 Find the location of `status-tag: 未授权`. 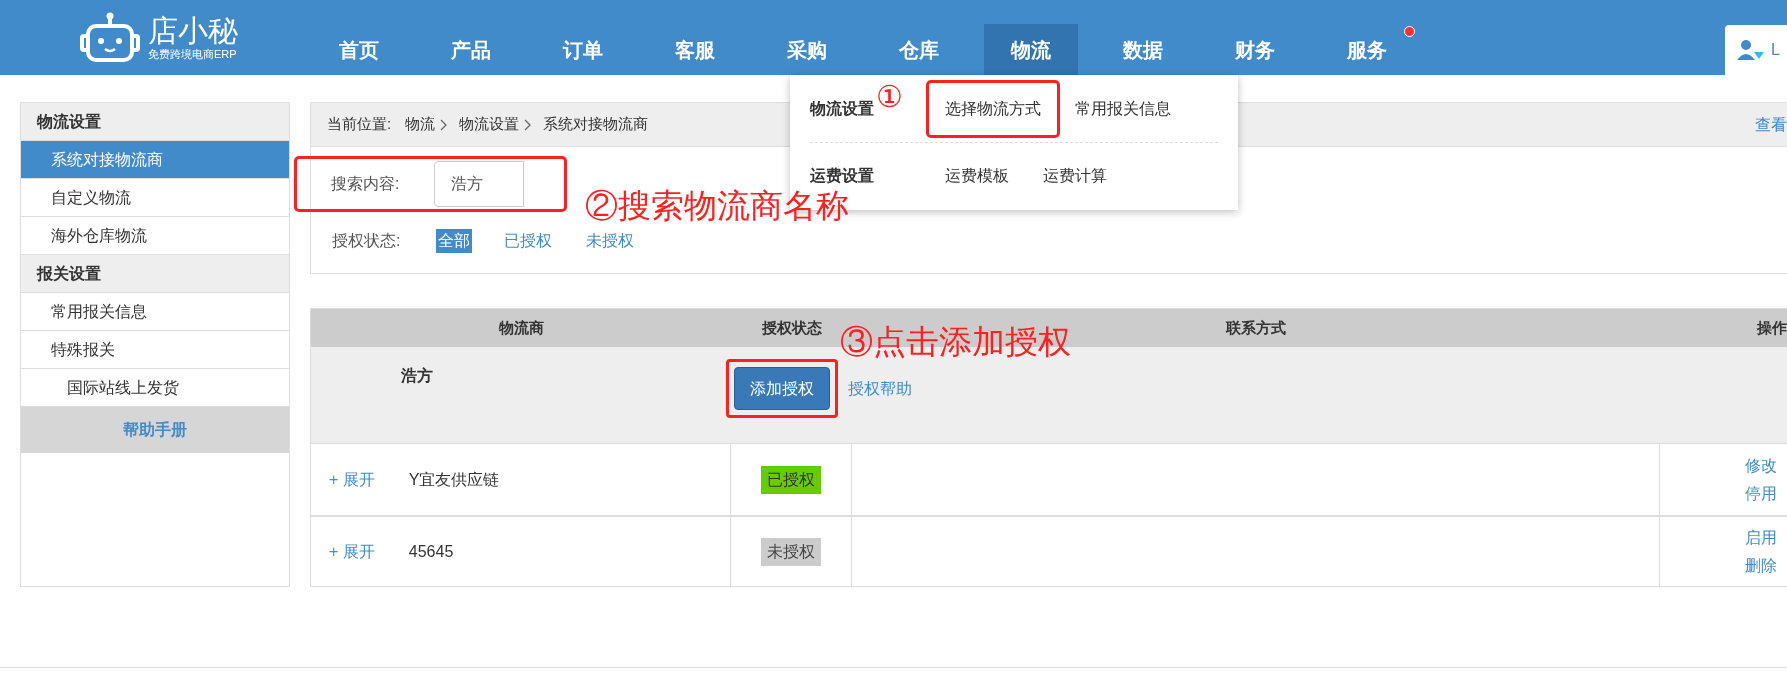

status-tag: 未授权 is located at coordinates (791, 551).